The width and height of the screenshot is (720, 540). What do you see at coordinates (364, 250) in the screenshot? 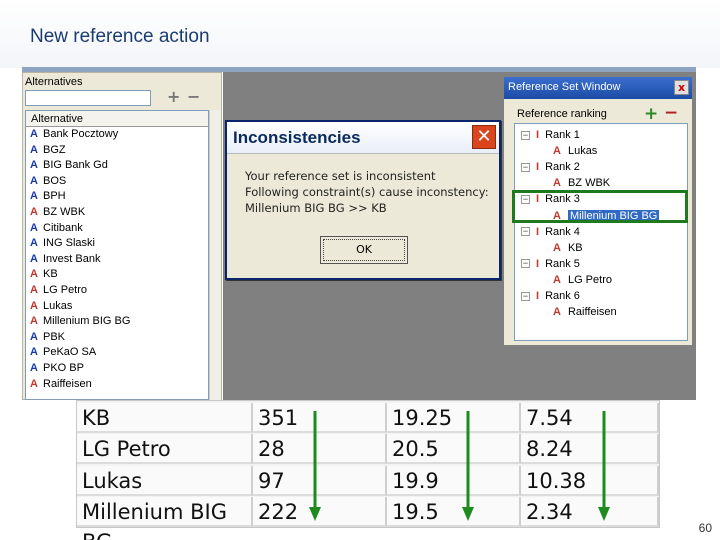
I see `dialog-ok-button: OK` at bounding box center [364, 250].